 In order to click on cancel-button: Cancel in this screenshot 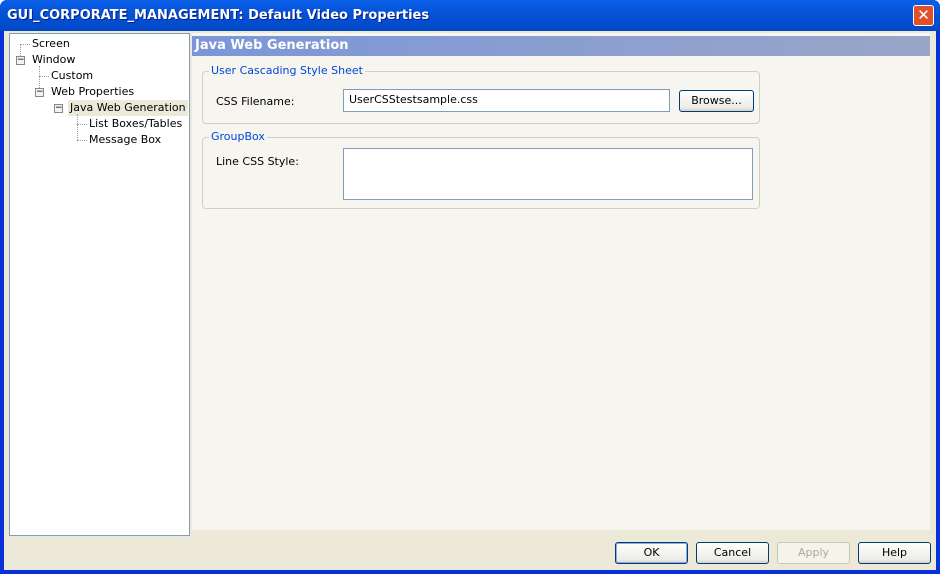, I will do `click(732, 553)`.